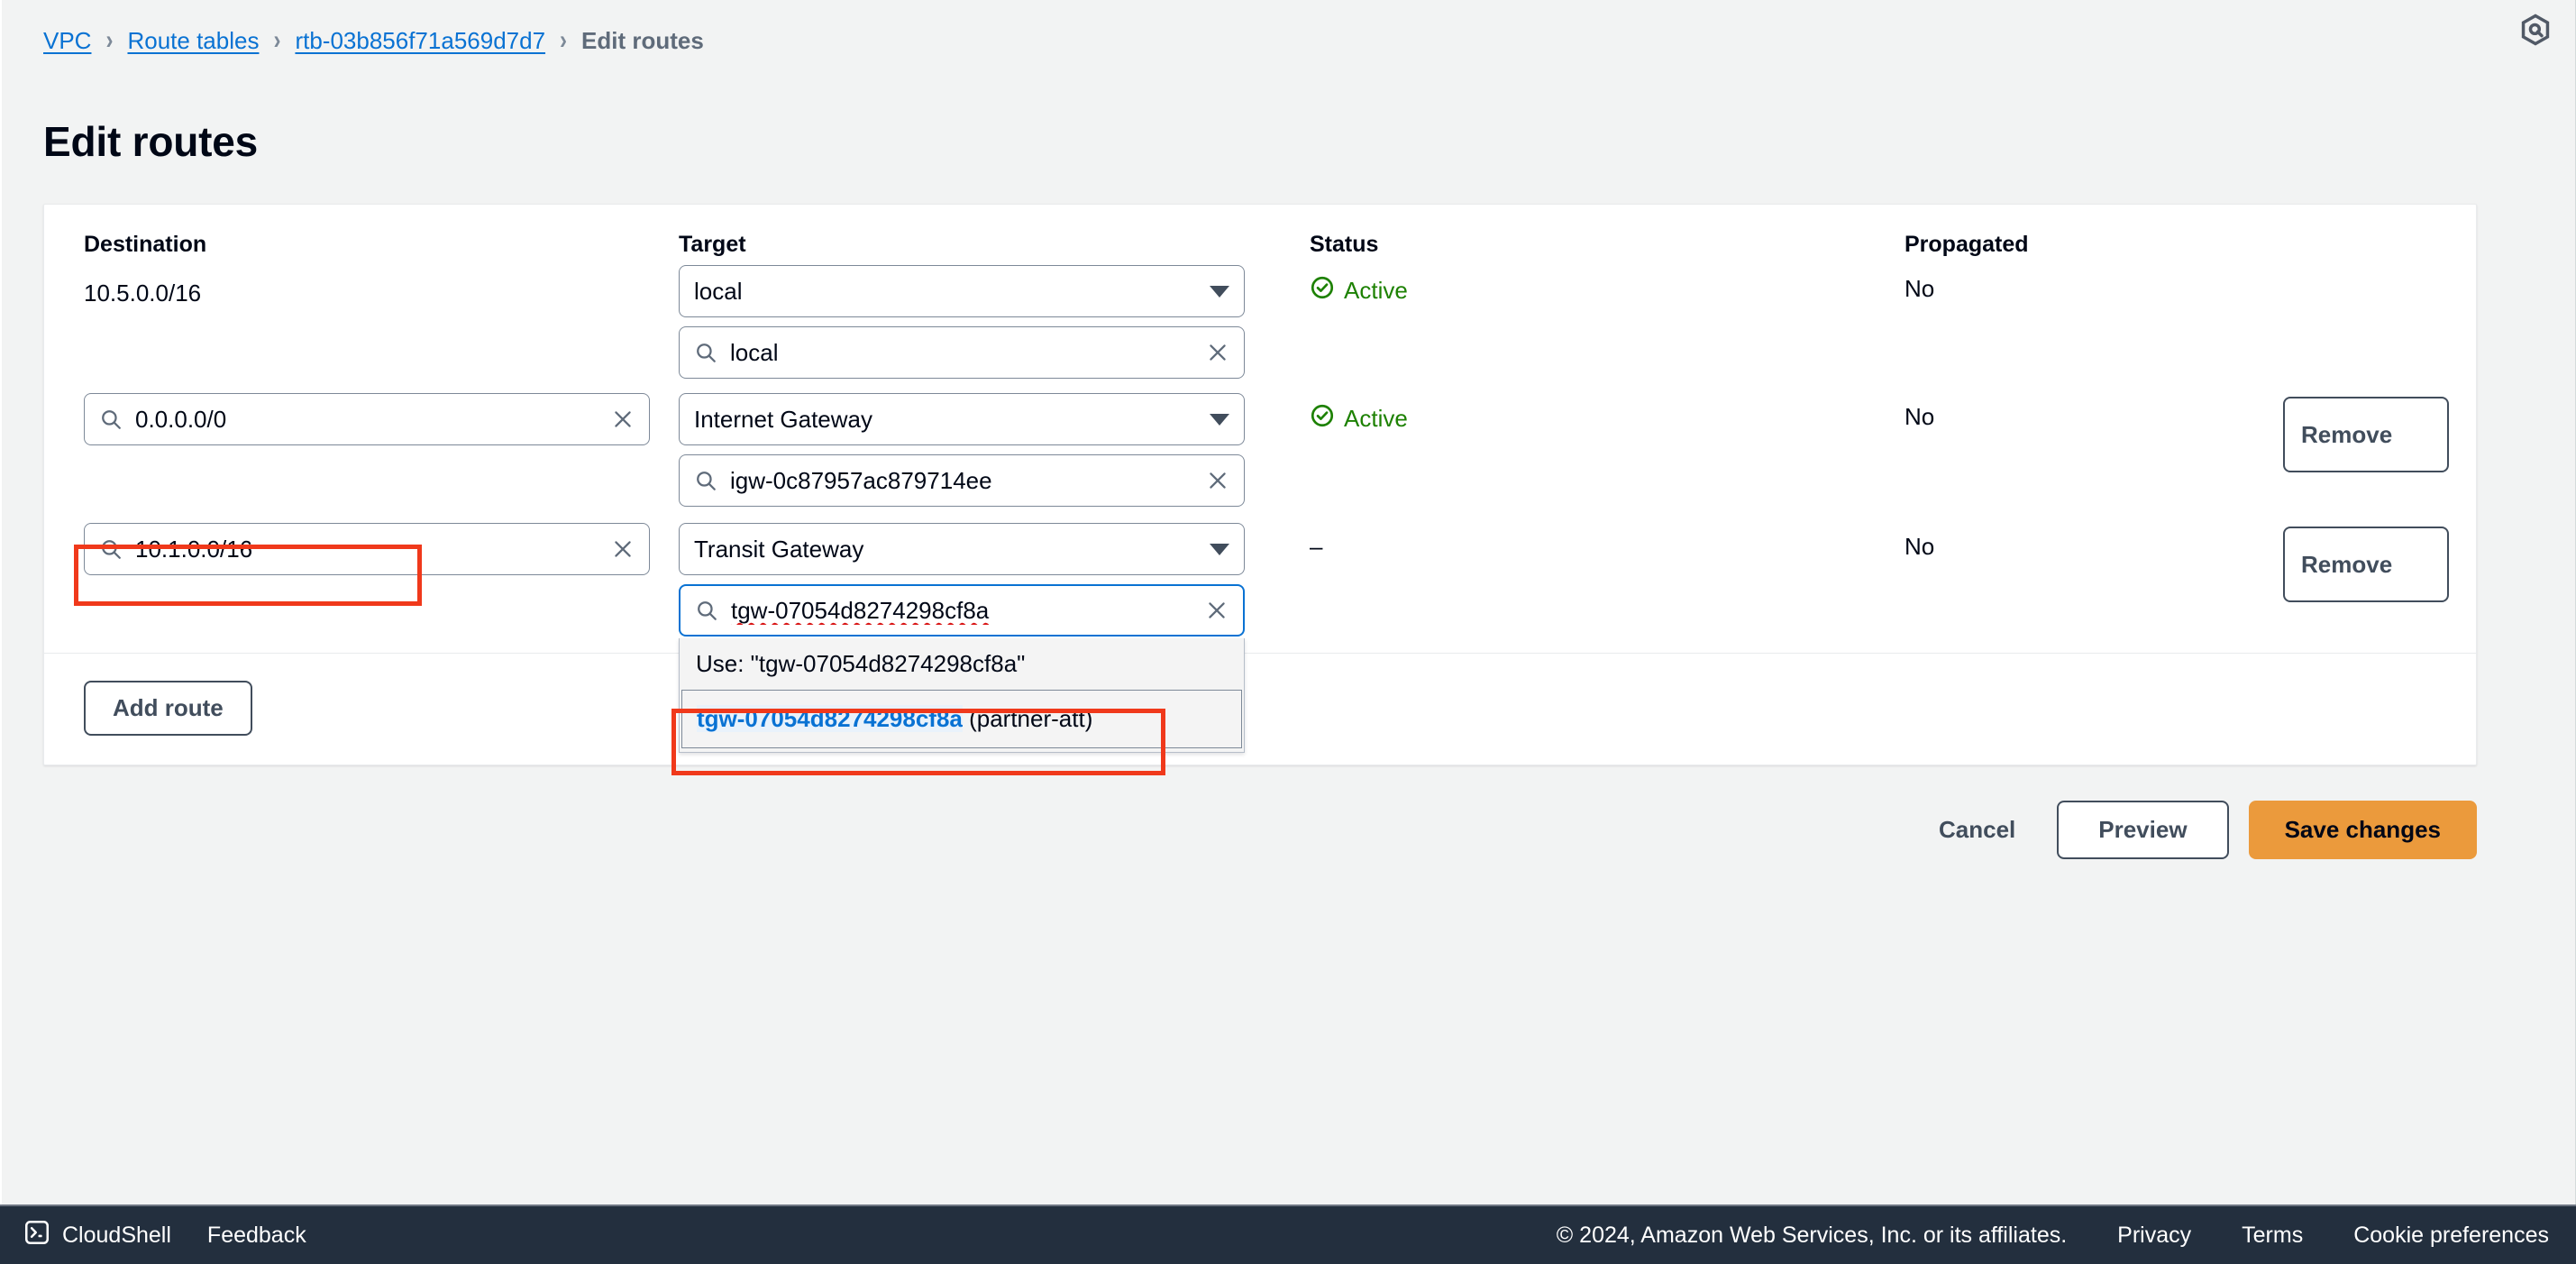 The image size is (2576, 1264). What do you see at coordinates (1, 602) in the screenshot?
I see `left-rail-divider` at bounding box center [1, 602].